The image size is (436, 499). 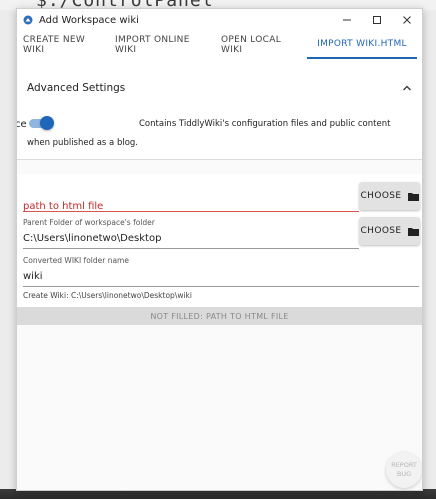 I want to click on close-icon, so click(x=407, y=20).